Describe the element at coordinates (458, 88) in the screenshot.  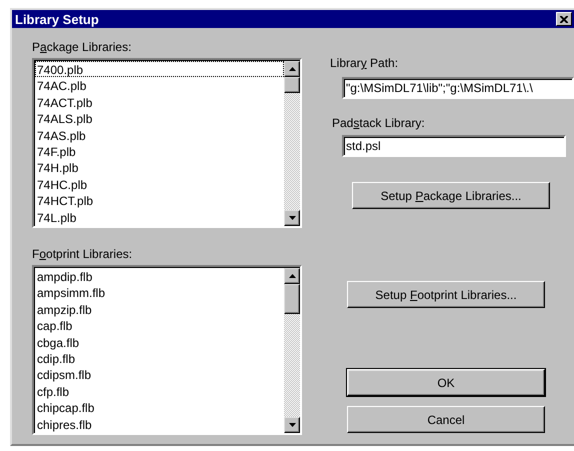
I see `input-field: "g:\MSimDL71\lib";"g:\MSimDL71\.\` at that location.